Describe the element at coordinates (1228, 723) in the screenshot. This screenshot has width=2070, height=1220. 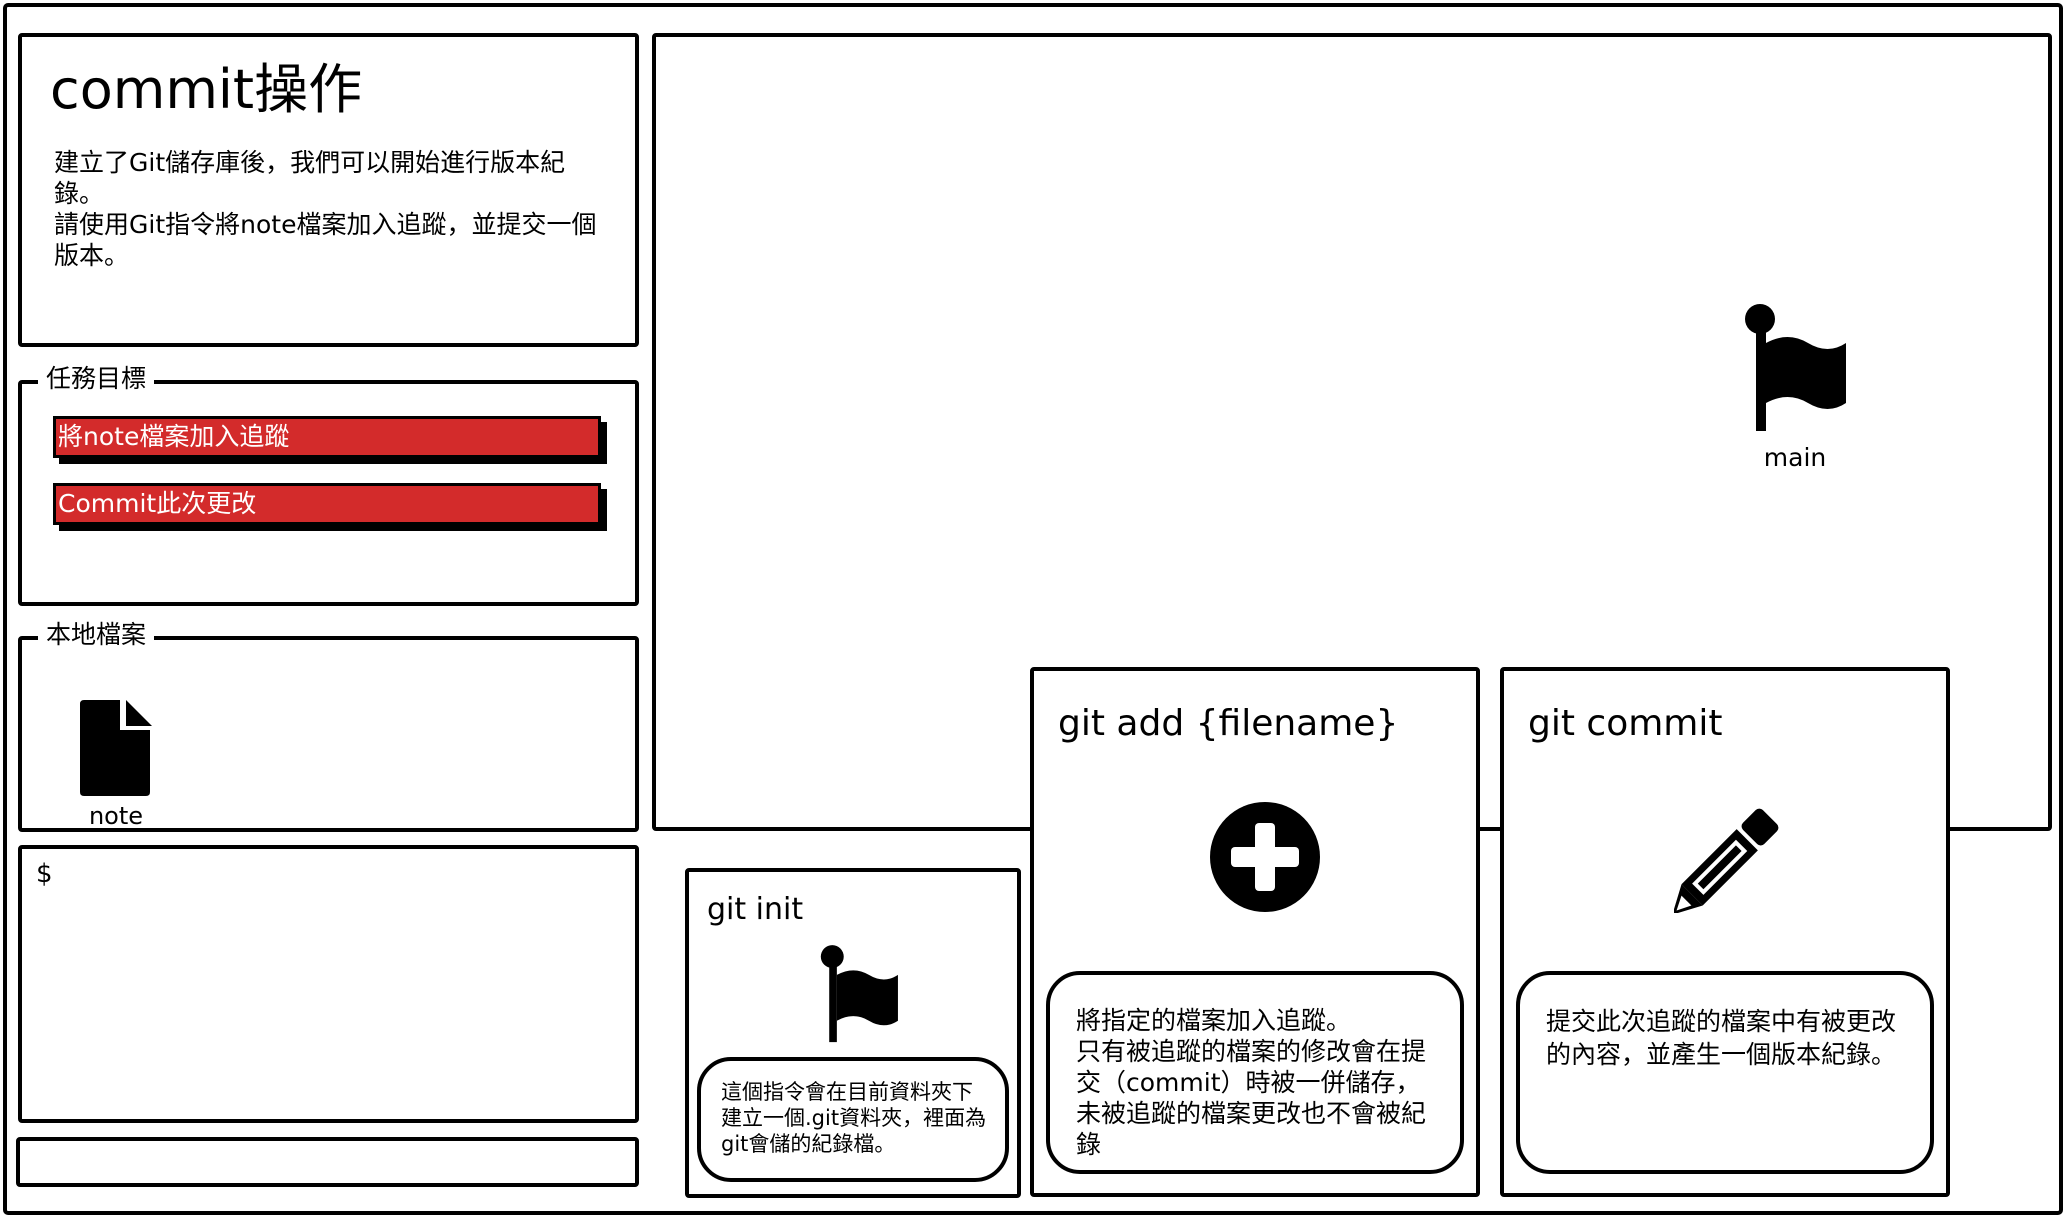
I see `card-title: git add {filename}` at that location.